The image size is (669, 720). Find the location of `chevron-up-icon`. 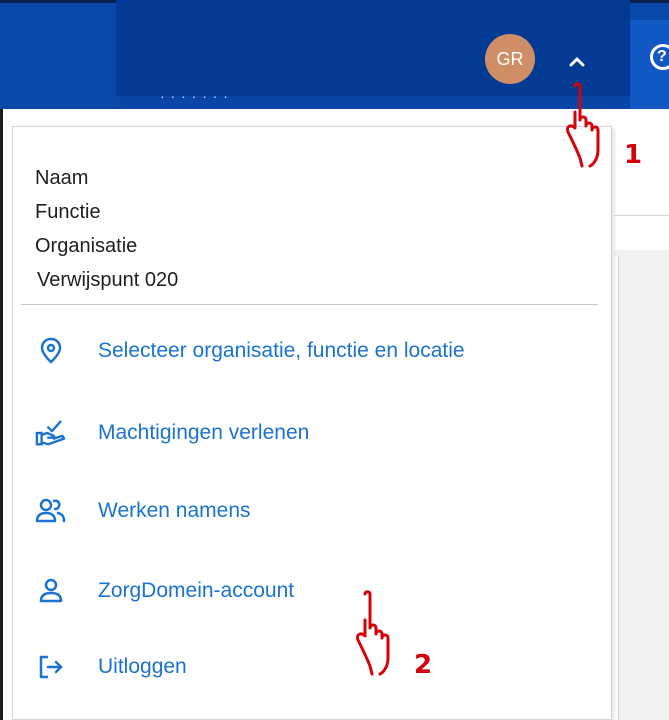

chevron-up-icon is located at coordinates (577, 62).